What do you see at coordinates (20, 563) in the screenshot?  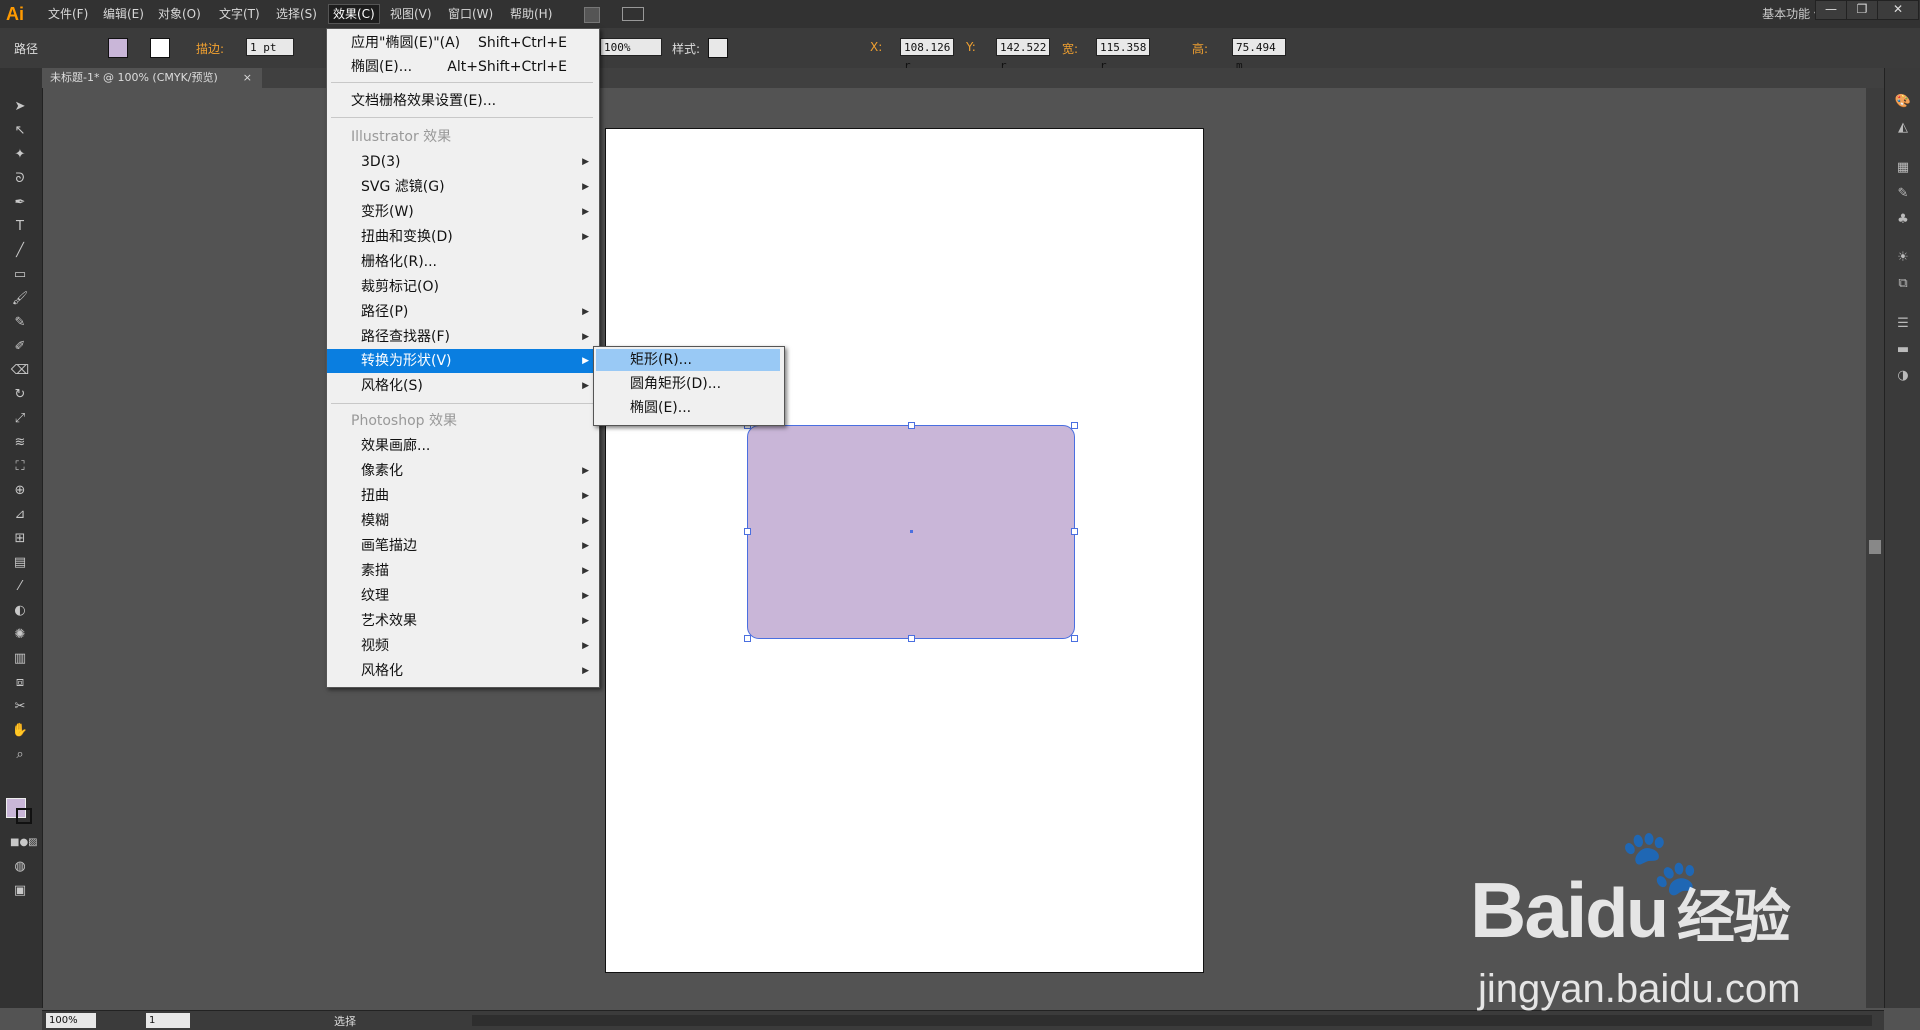 I see `gradient-icon: ▤` at bounding box center [20, 563].